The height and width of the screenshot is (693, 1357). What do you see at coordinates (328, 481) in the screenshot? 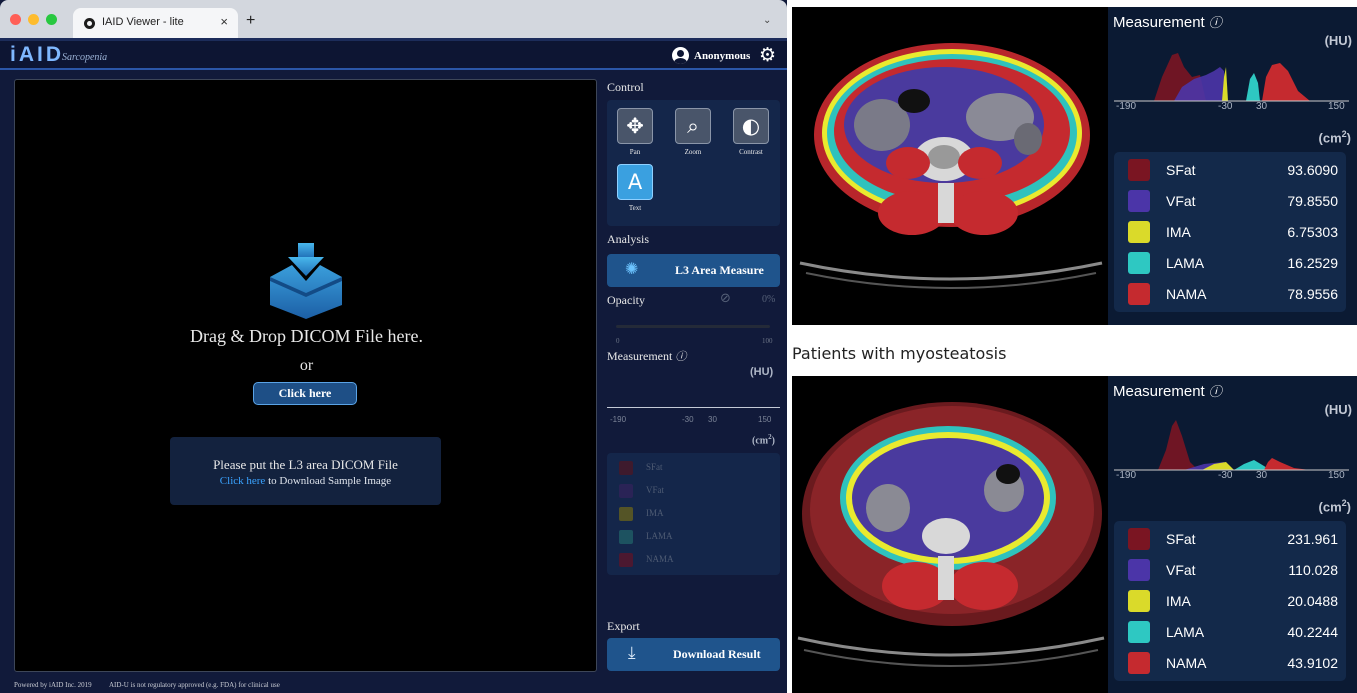
I see `info-rest-text: to Download Sample Image` at bounding box center [328, 481].